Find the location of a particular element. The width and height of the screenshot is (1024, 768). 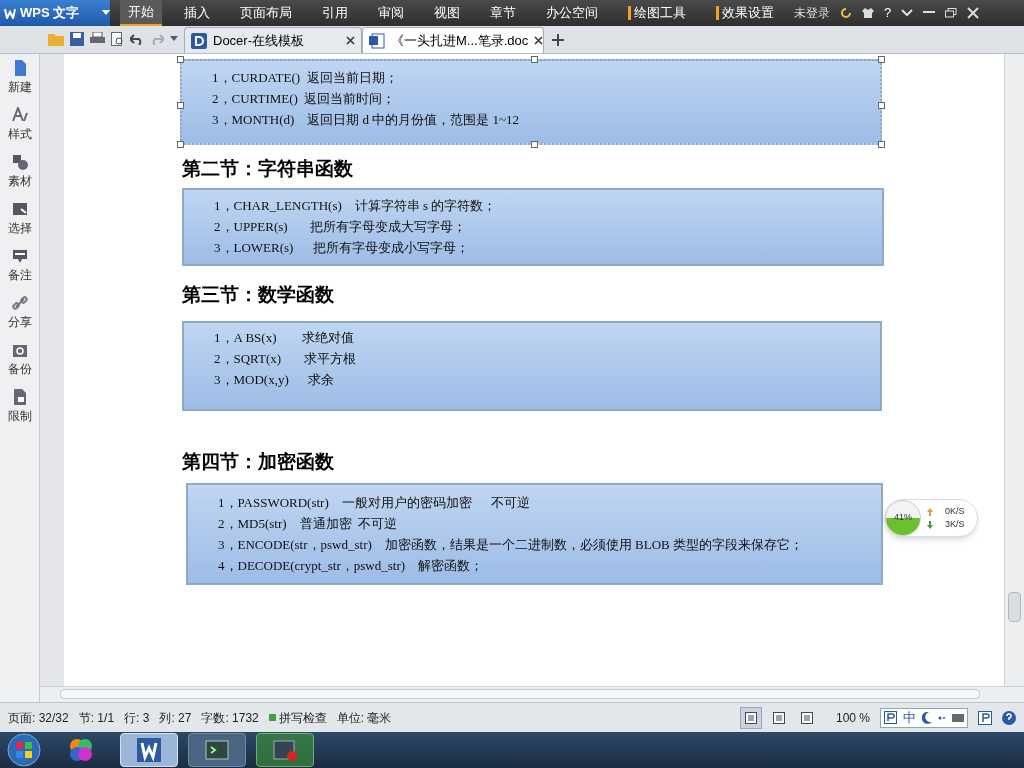

status-text: 字数: 1732 is located at coordinates (230, 718).